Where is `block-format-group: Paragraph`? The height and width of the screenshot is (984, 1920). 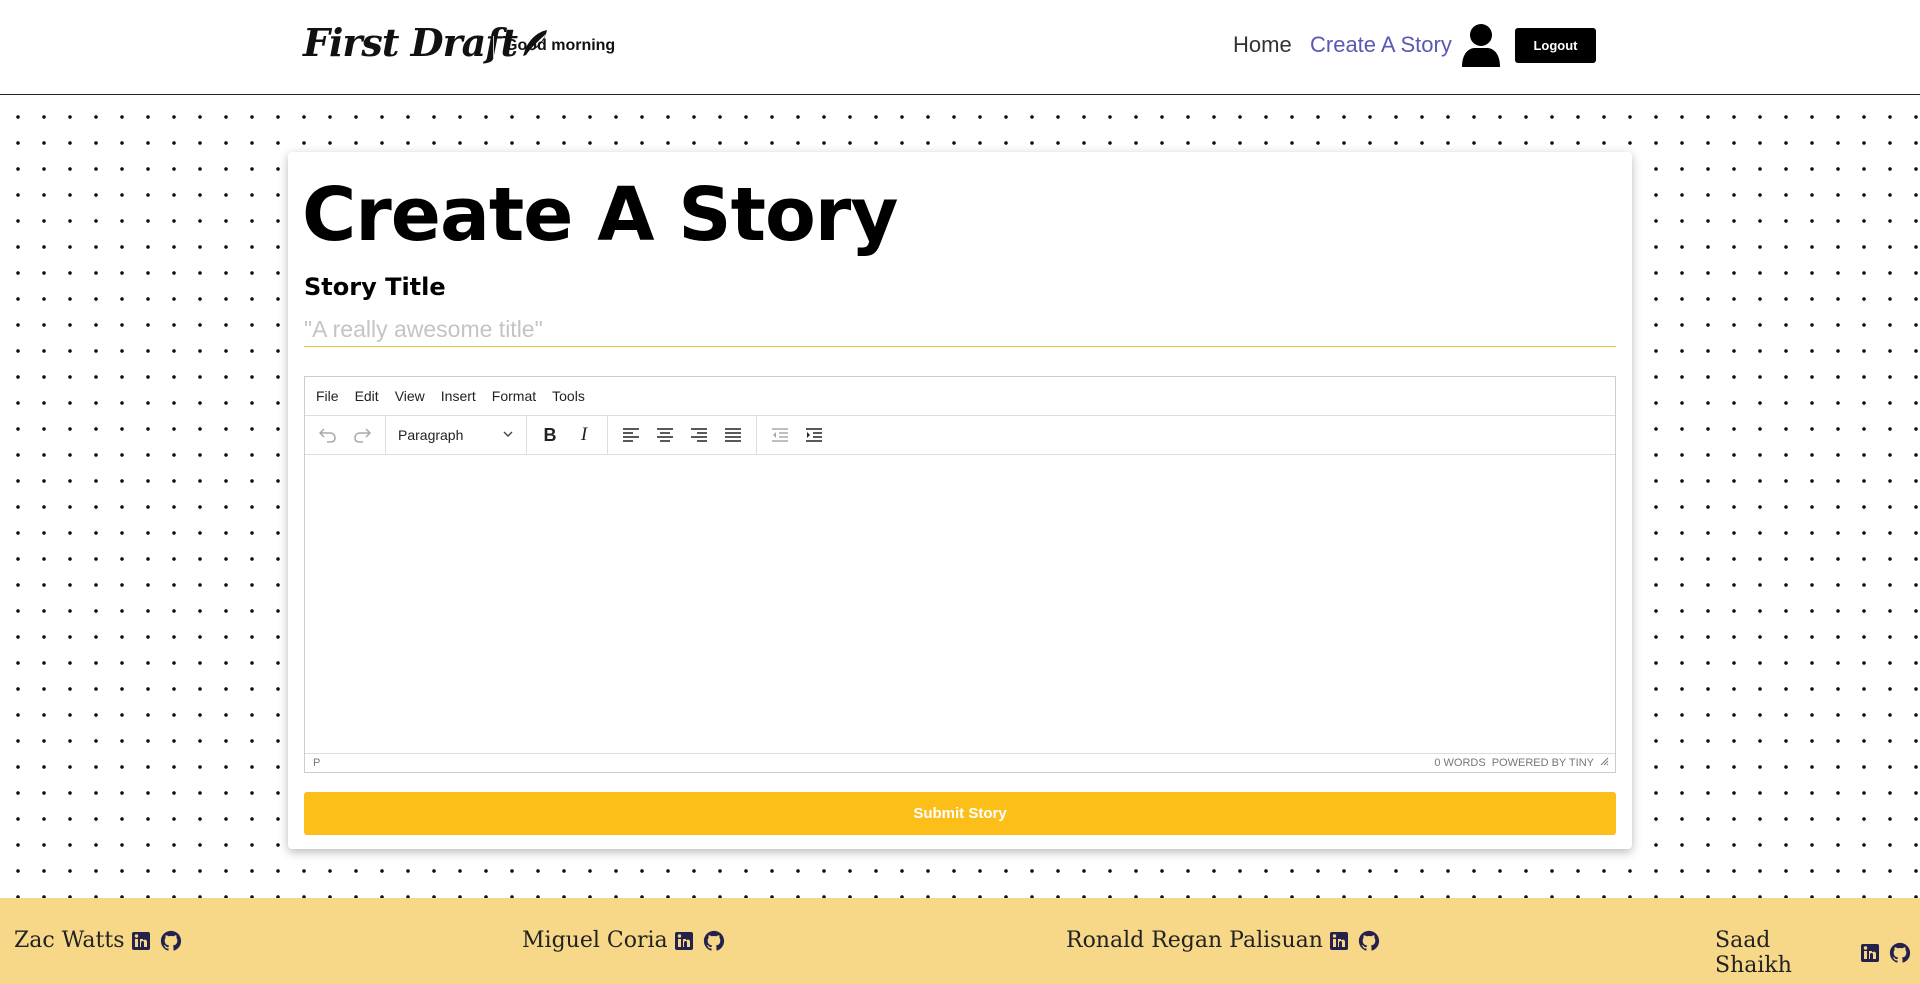
block-format-group: Paragraph is located at coordinates (456, 435).